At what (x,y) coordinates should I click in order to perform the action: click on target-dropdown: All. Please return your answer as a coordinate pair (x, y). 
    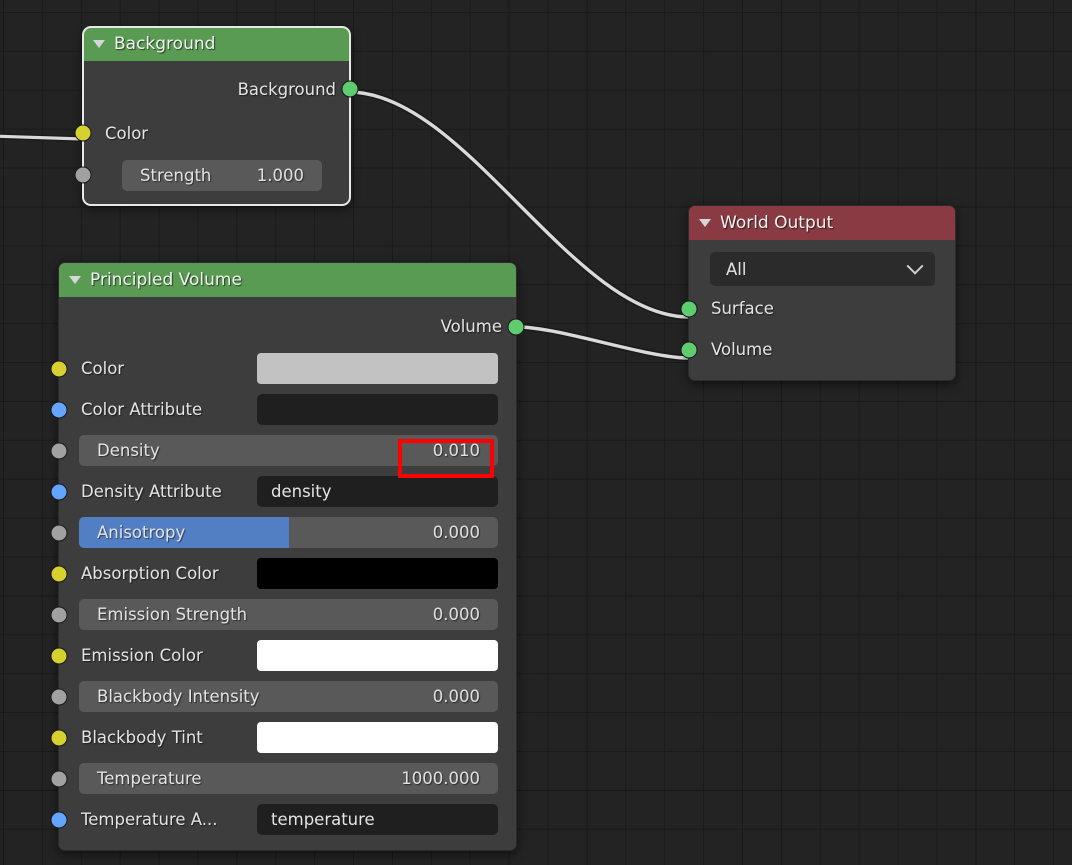
    Looking at the image, I should click on (822, 269).